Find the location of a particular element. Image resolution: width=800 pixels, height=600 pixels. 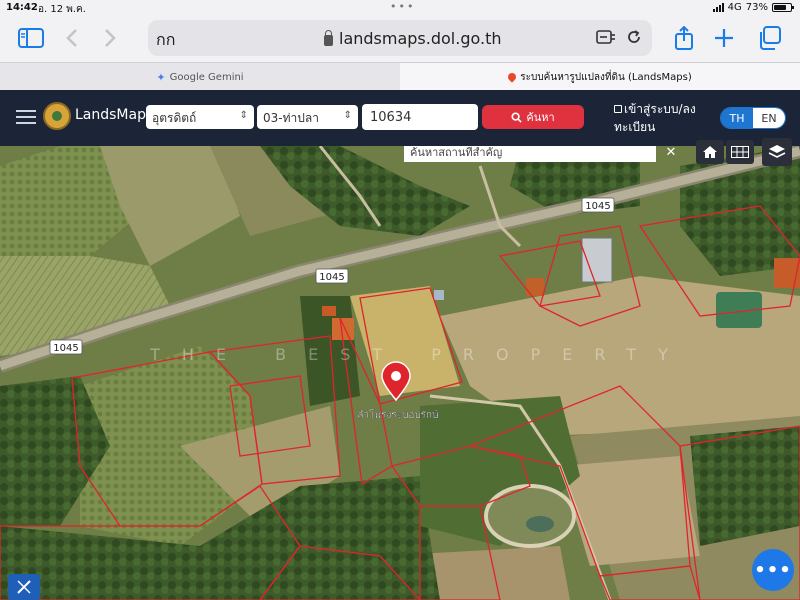

menu-icon is located at coordinates (26, 117).